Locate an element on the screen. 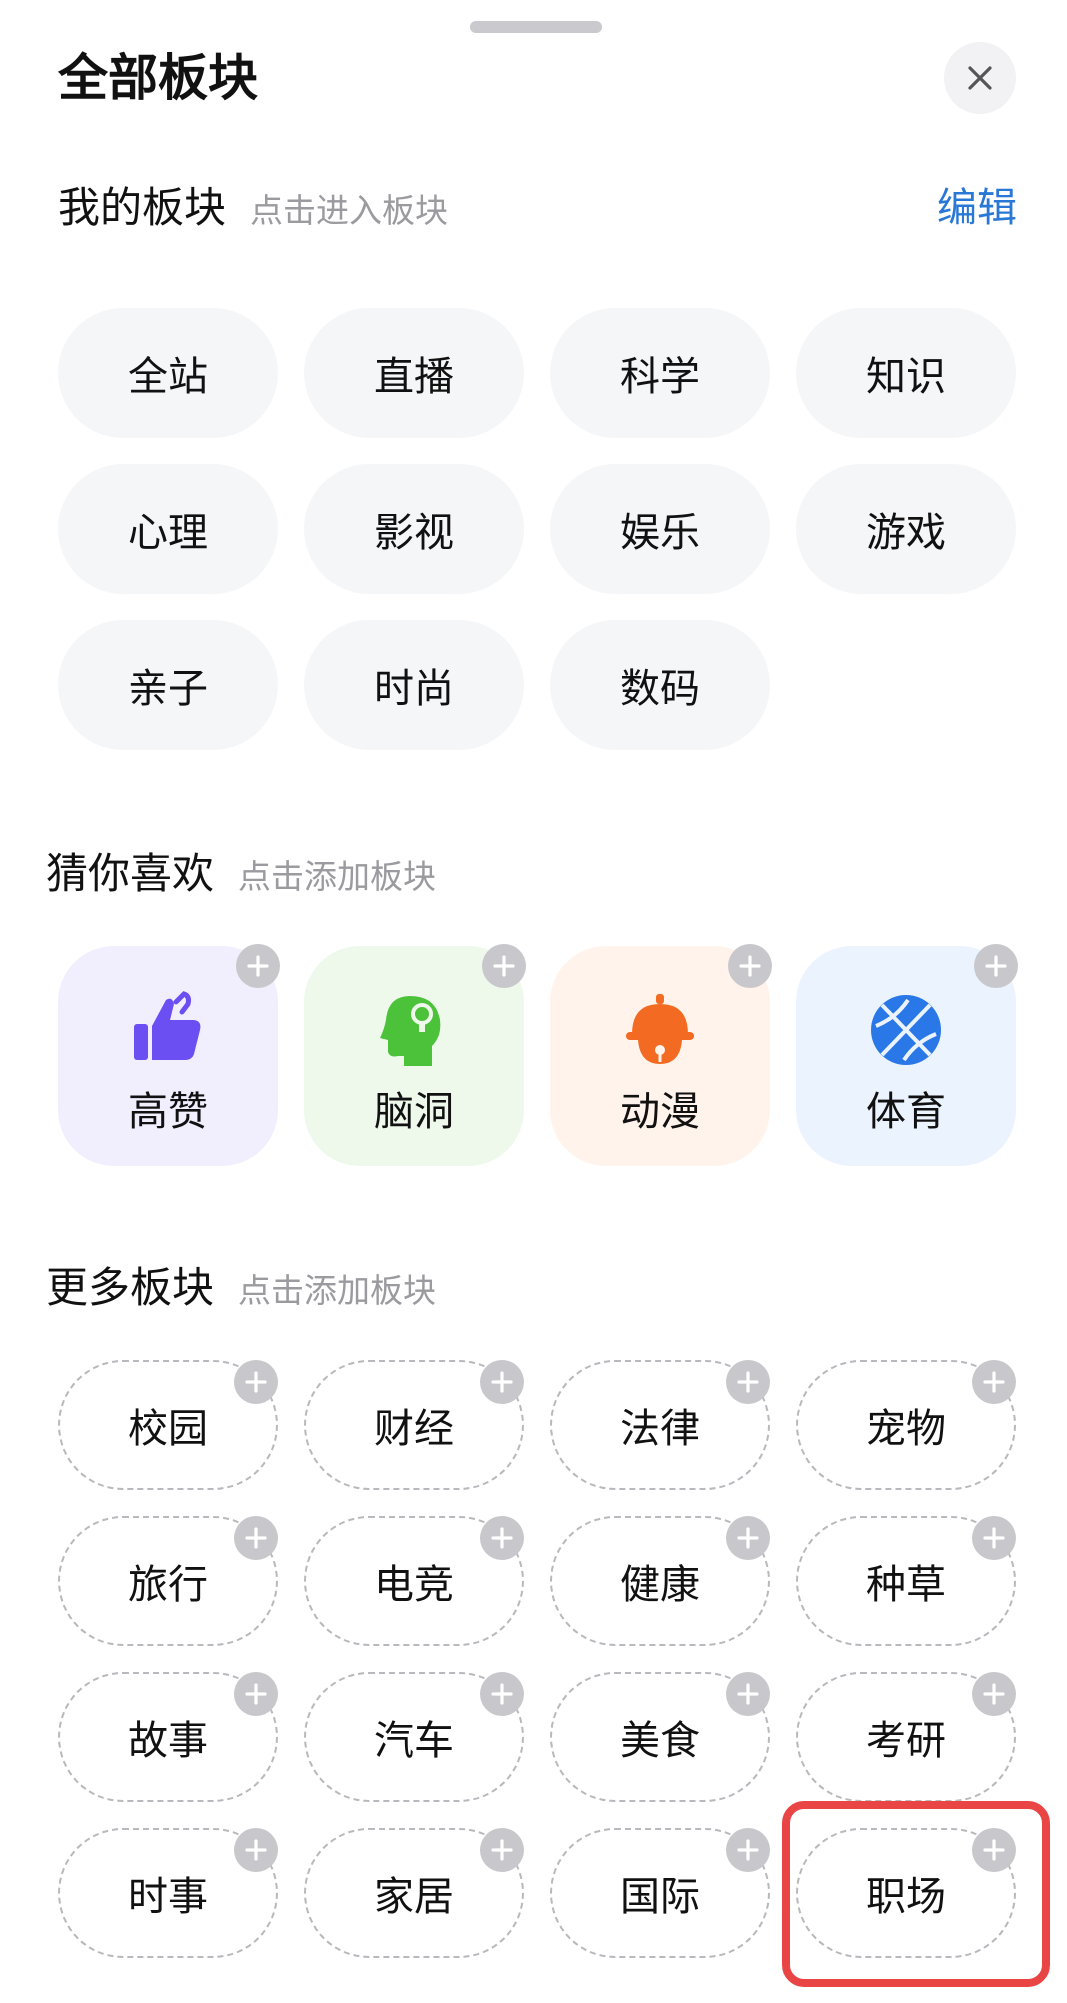 The width and height of the screenshot is (1067, 2003). more-section-chip: 宠物 is located at coordinates (906, 1425).